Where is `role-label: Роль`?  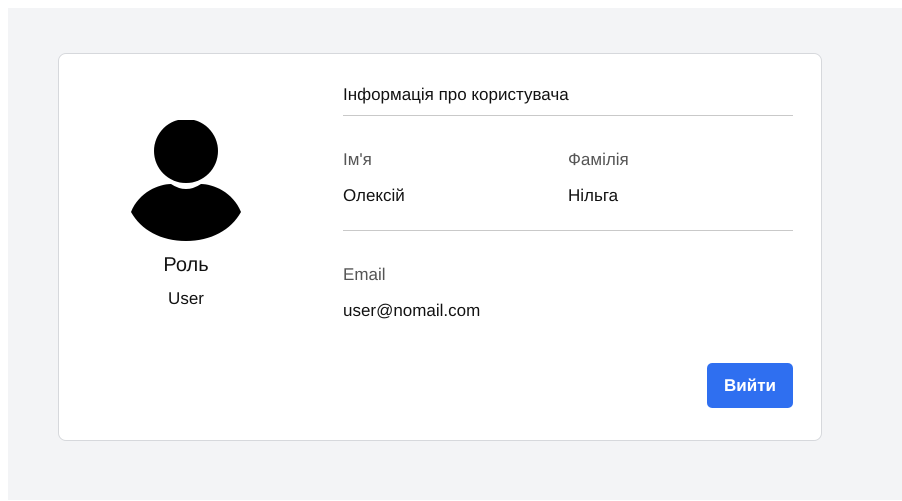
role-label: Роль is located at coordinates (186, 265).